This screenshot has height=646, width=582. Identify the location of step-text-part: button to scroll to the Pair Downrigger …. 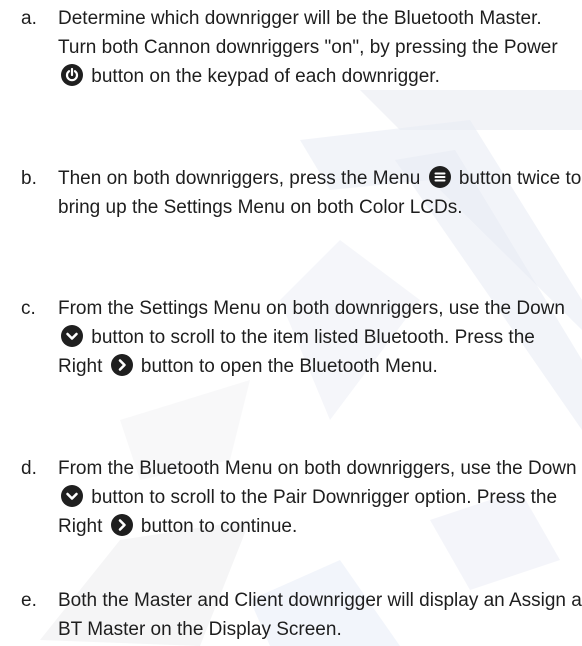
(308, 512).